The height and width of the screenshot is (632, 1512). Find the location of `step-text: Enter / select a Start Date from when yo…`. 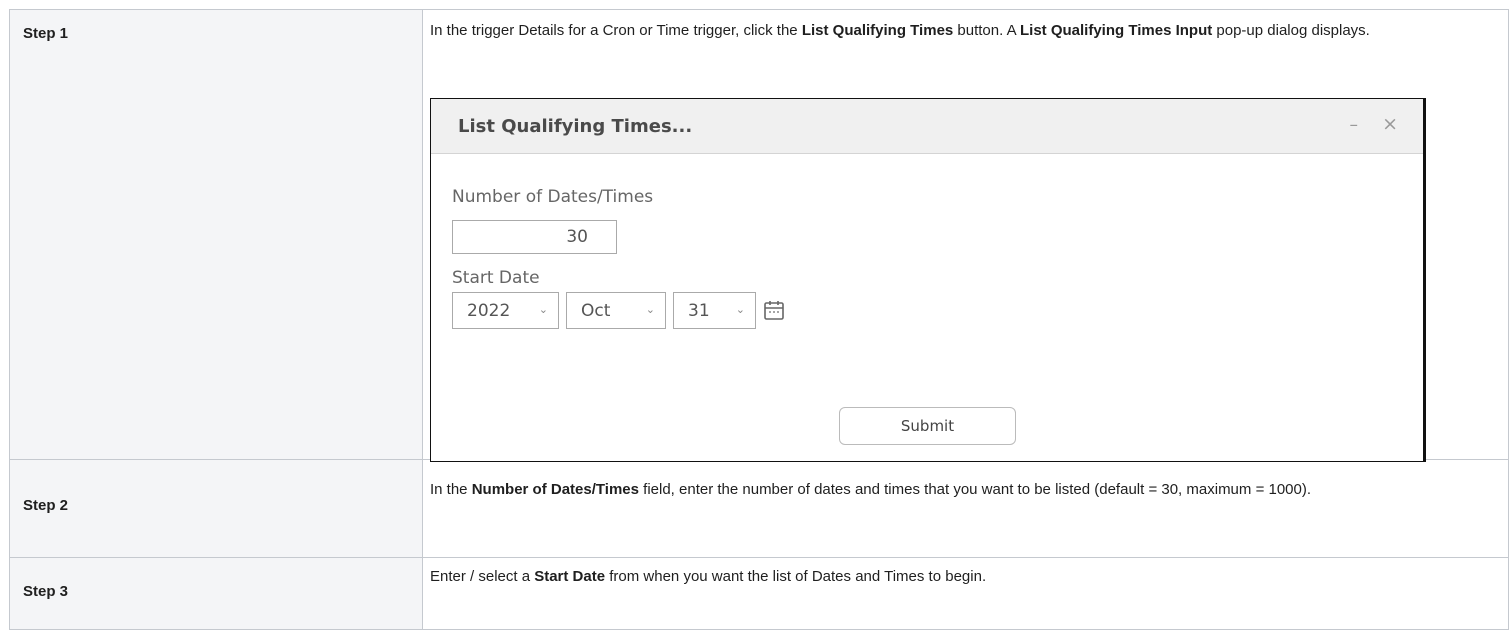

step-text: Enter / select a Start Date from when yo… is located at coordinates (965, 572).